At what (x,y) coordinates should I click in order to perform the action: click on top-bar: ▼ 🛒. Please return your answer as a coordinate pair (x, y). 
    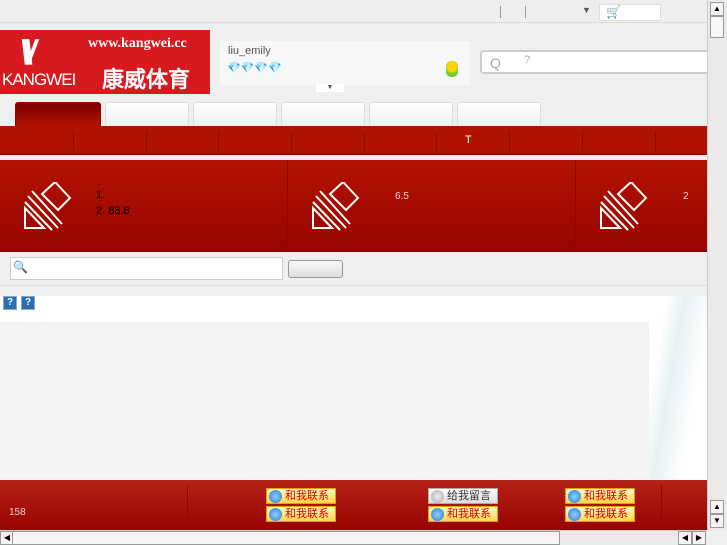
    Looking at the image, I should click on (353, 11).